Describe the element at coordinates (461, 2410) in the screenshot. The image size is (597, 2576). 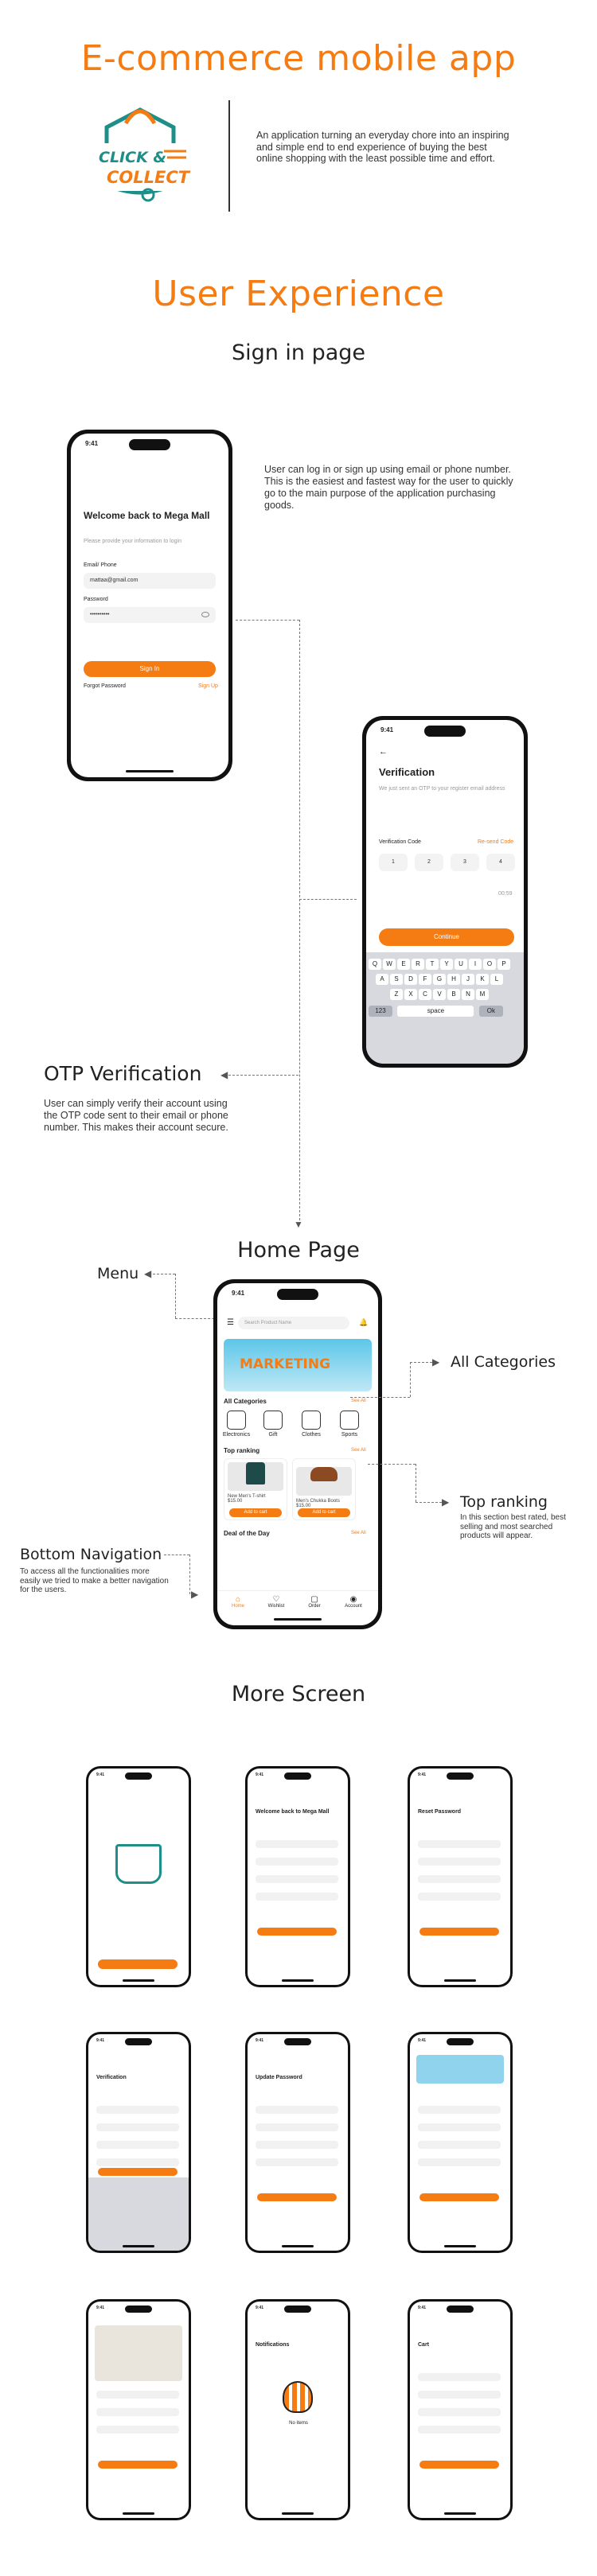
I see `more-screen-phone: 9:41 Cart` at that location.